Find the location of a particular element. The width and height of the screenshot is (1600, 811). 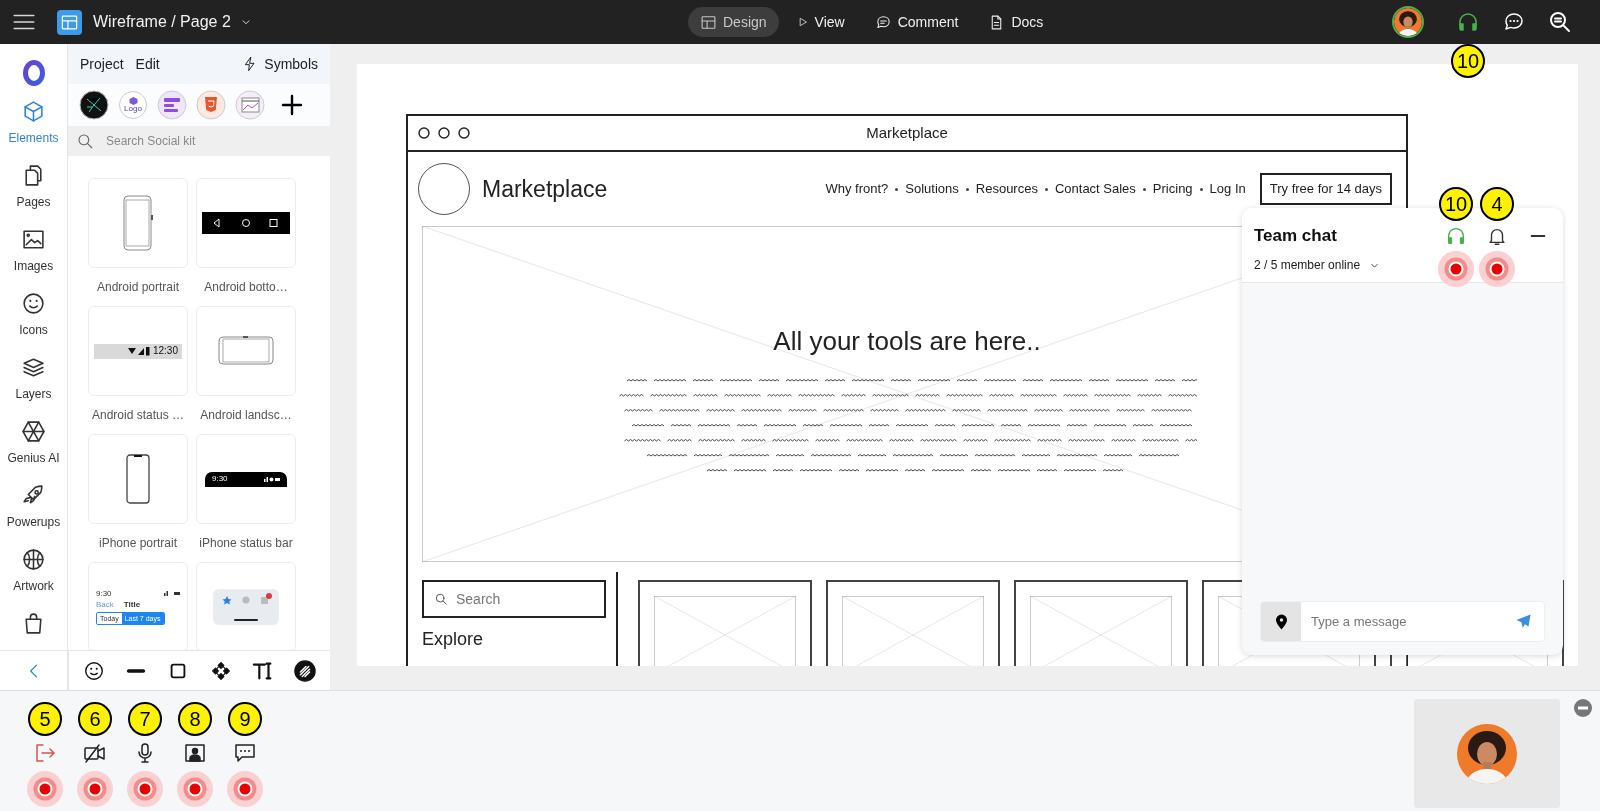

panel-tab: Edit is located at coordinates (147, 64).